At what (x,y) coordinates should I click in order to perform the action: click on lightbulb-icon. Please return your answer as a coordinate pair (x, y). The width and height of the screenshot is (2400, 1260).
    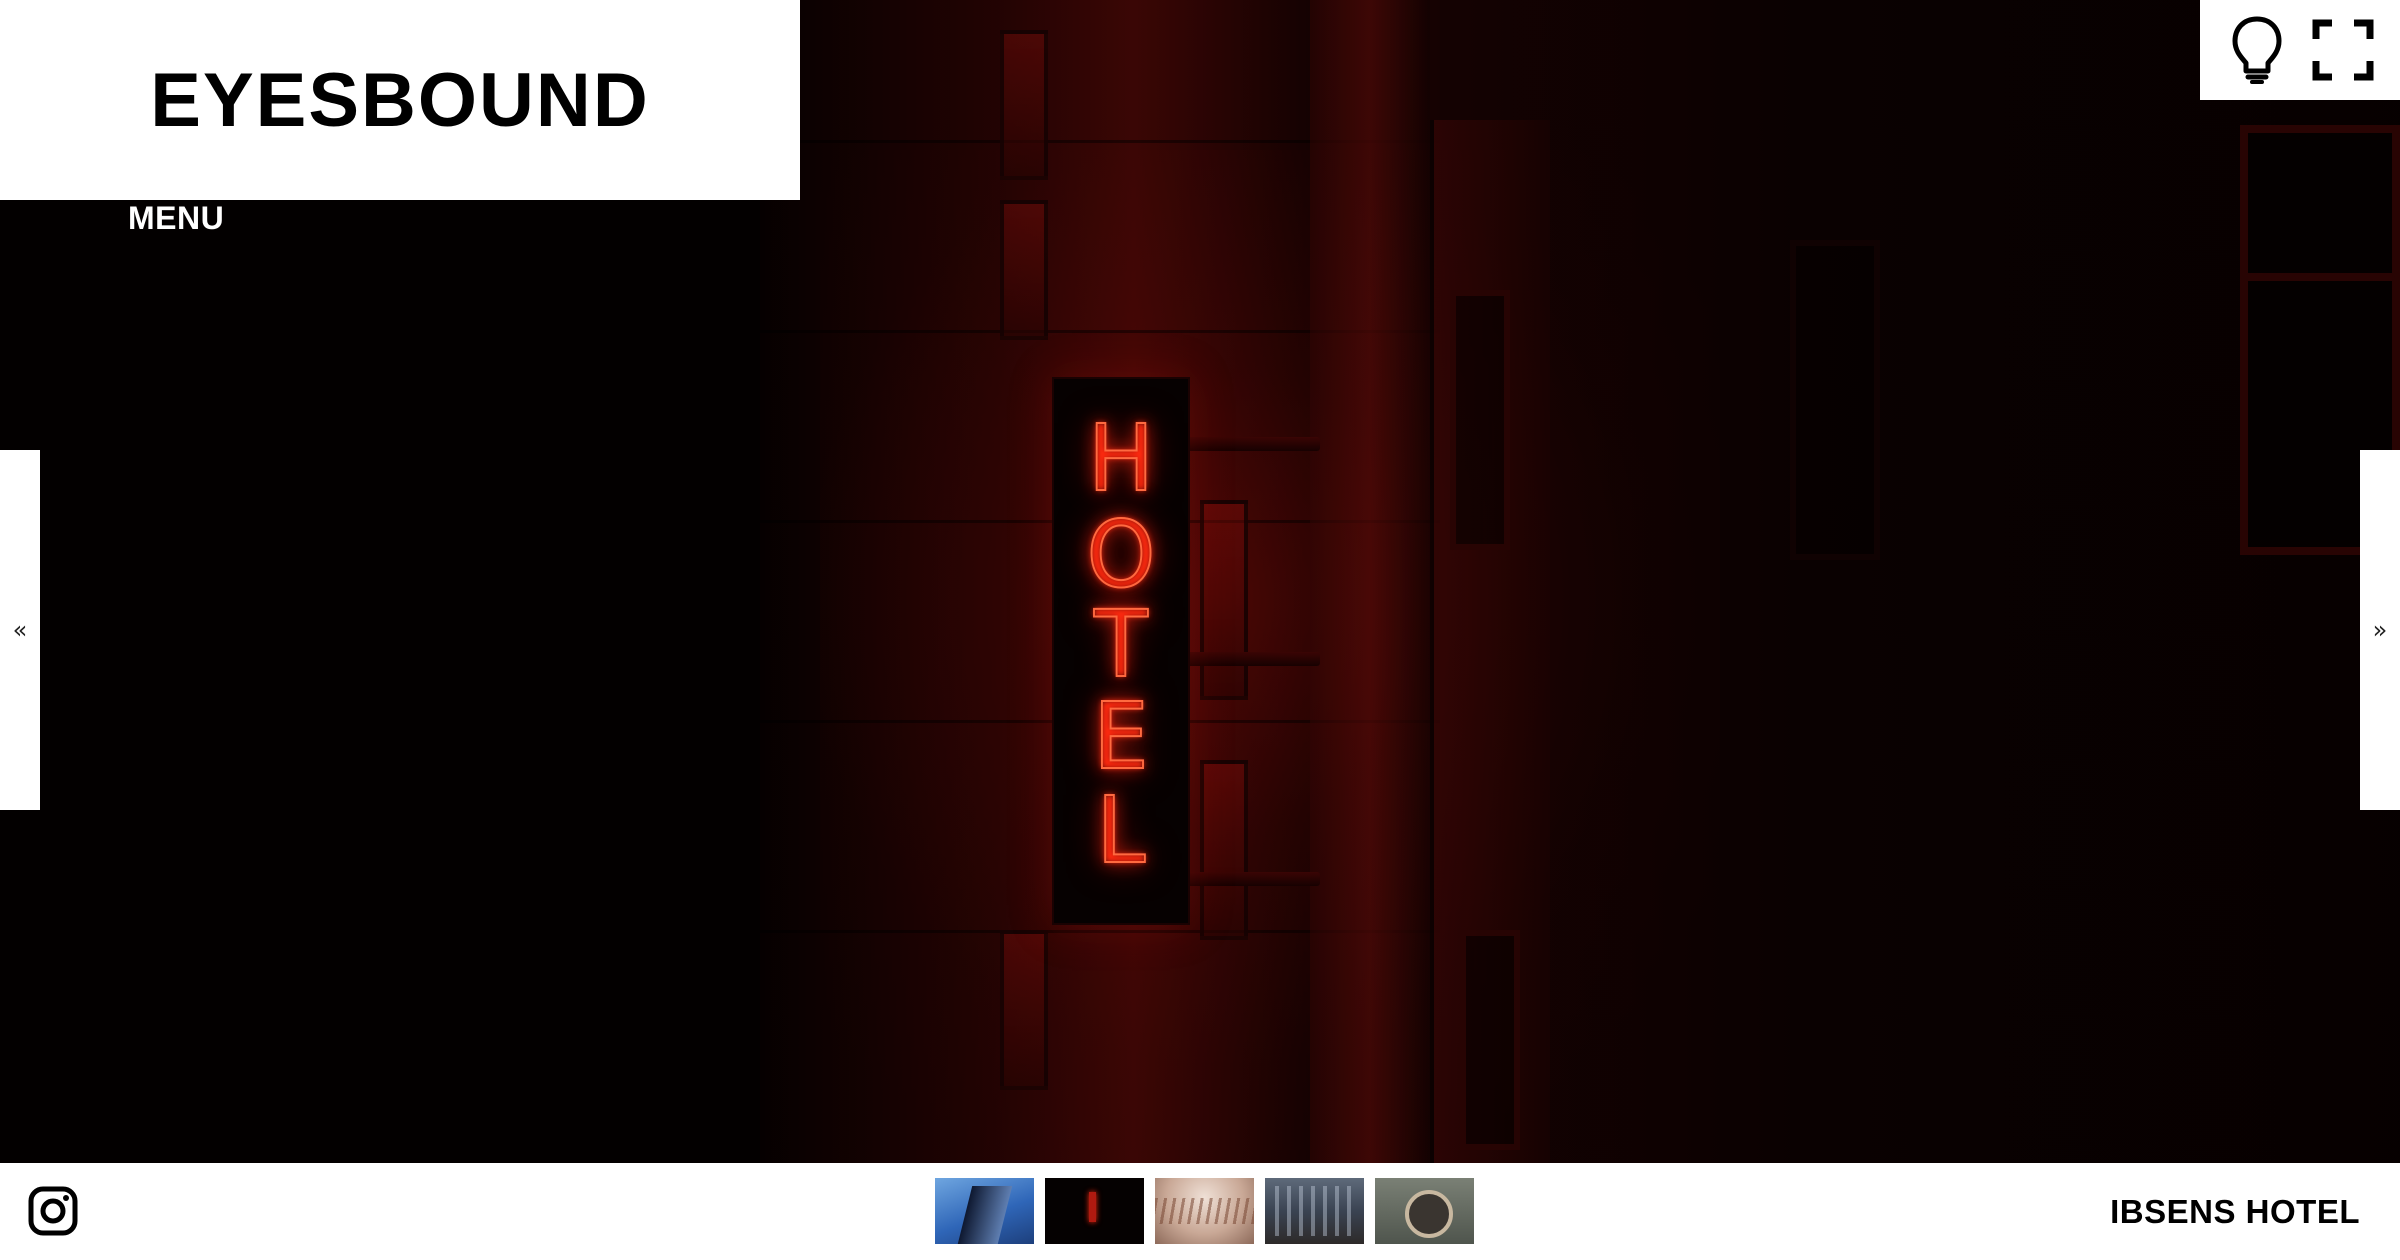
    Looking at the image, I should click on (2257, 50).